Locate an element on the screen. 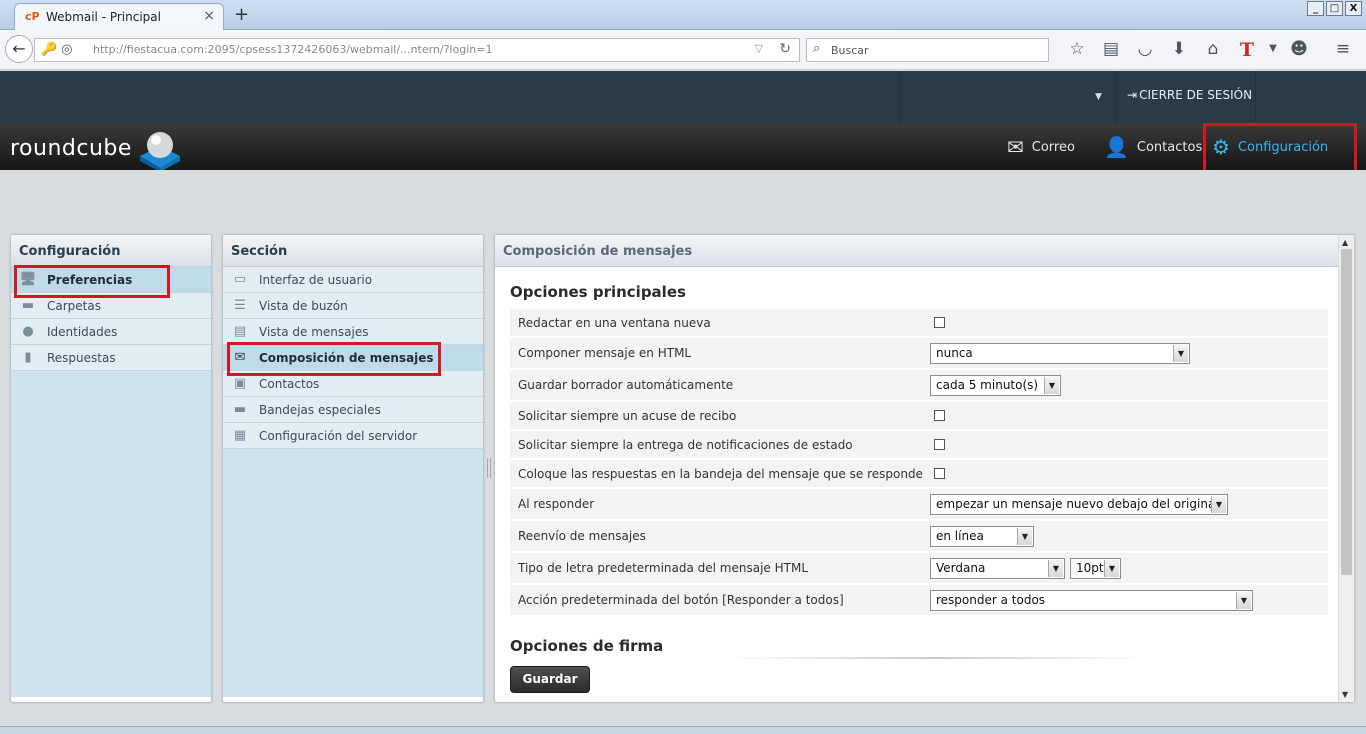 The height and width of the screenshot is (734, 1366). scroll-thumb is located at coordinates (1346, 412).